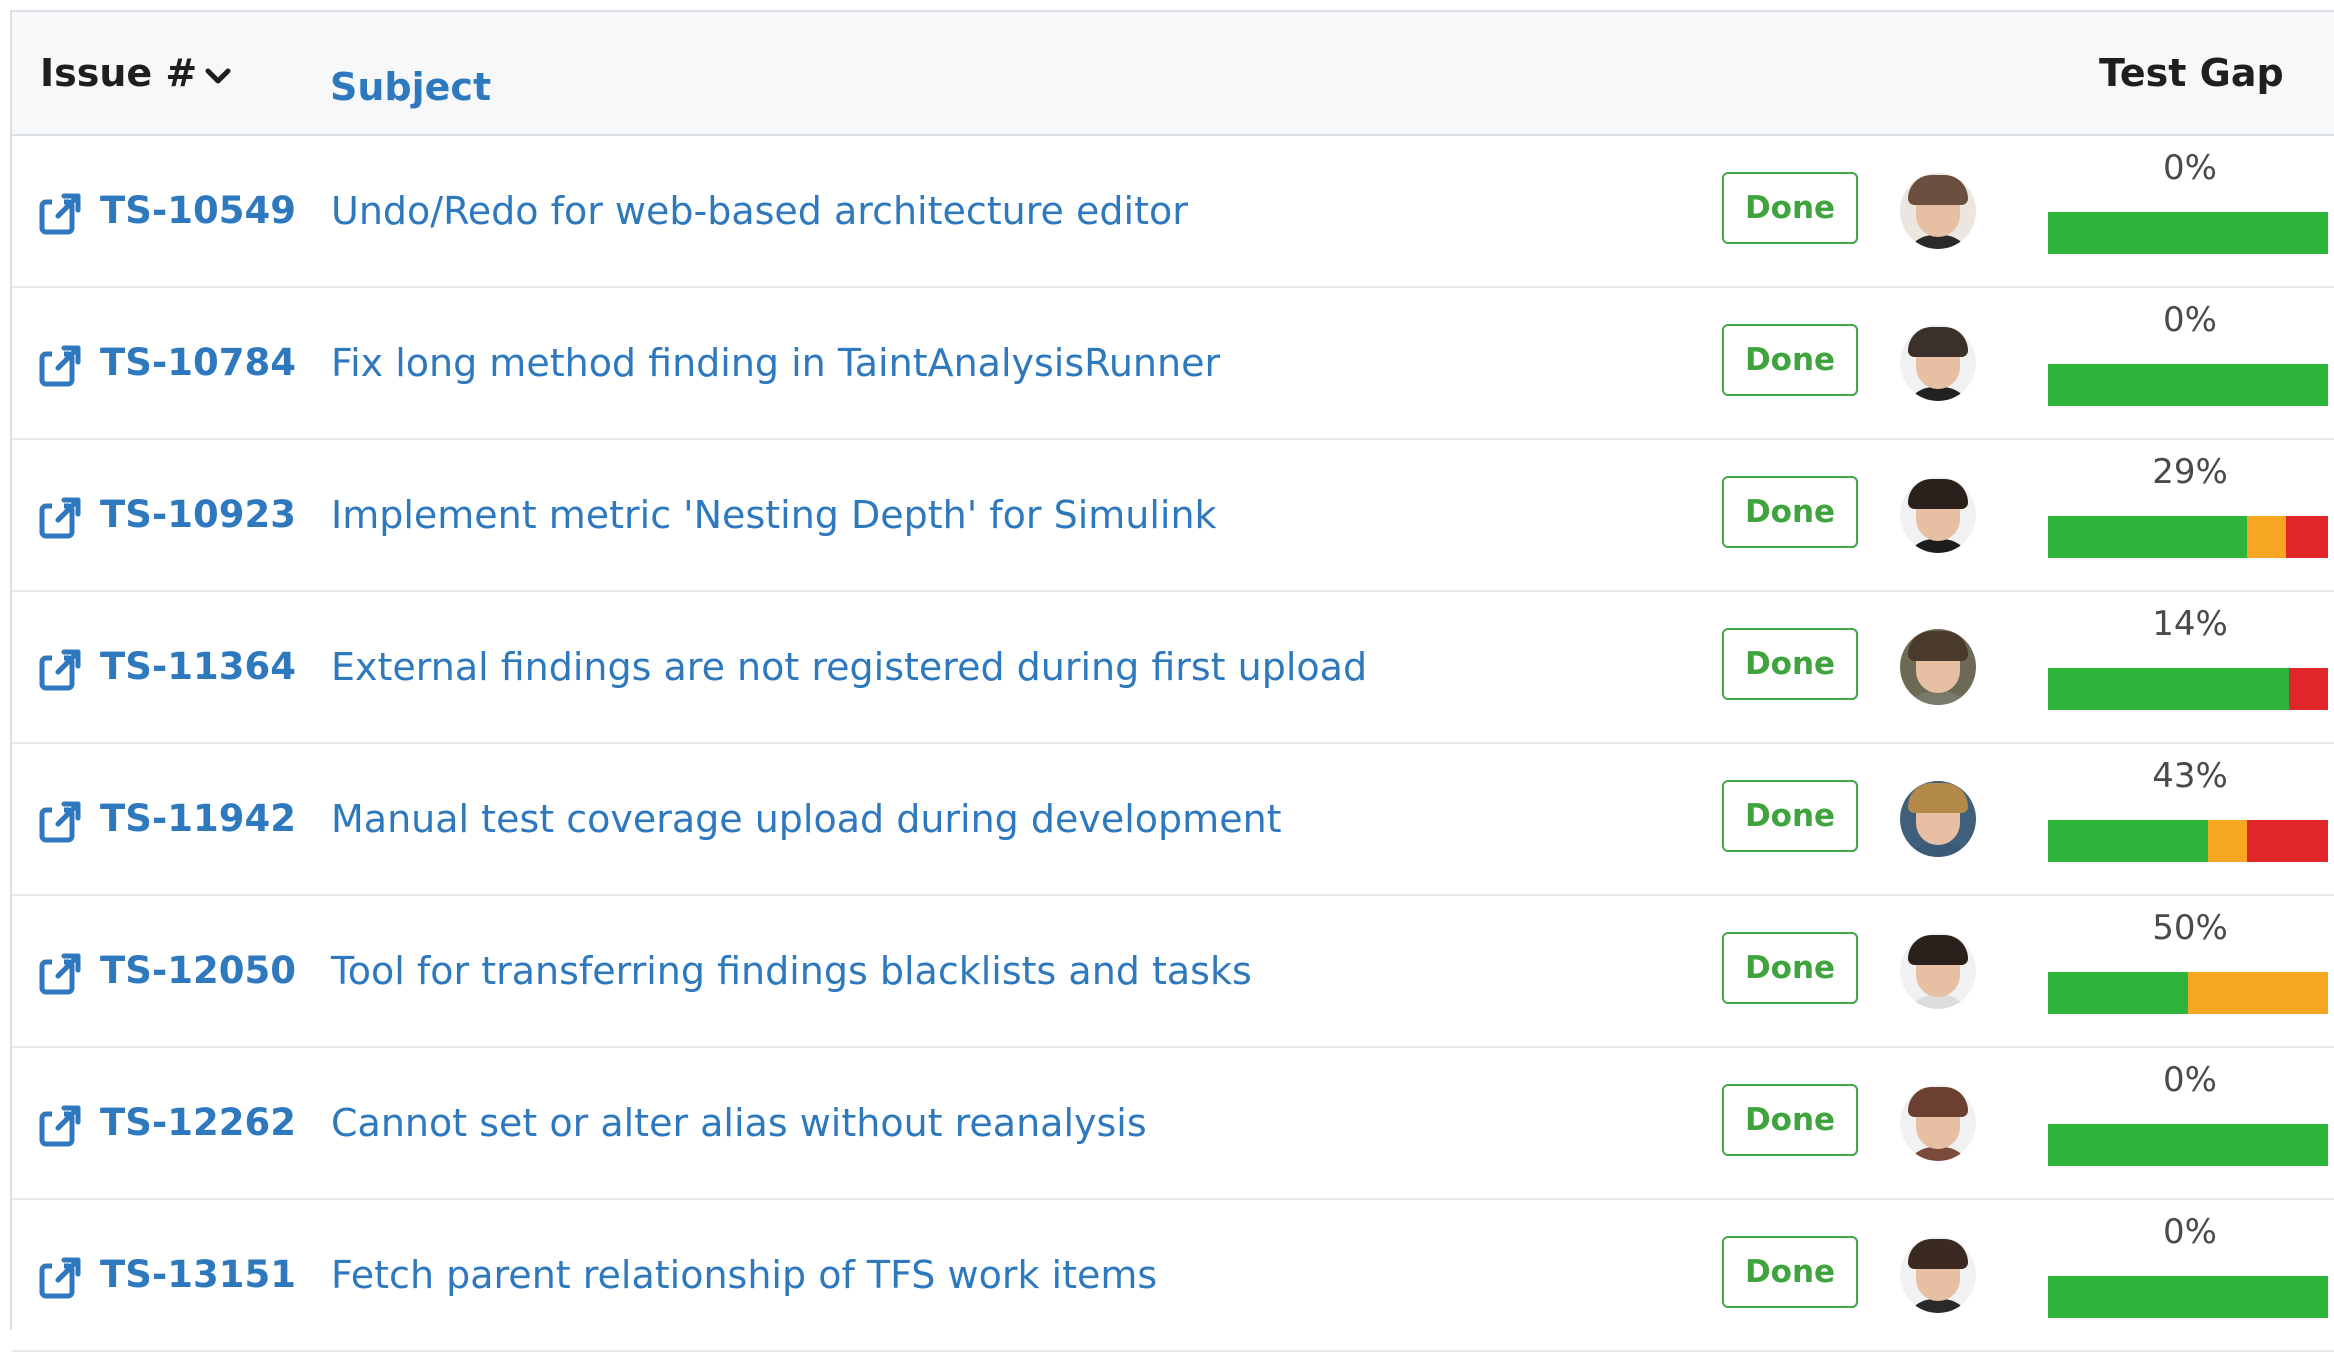  I want to click on chevron-down-icon, so click(218, 73).